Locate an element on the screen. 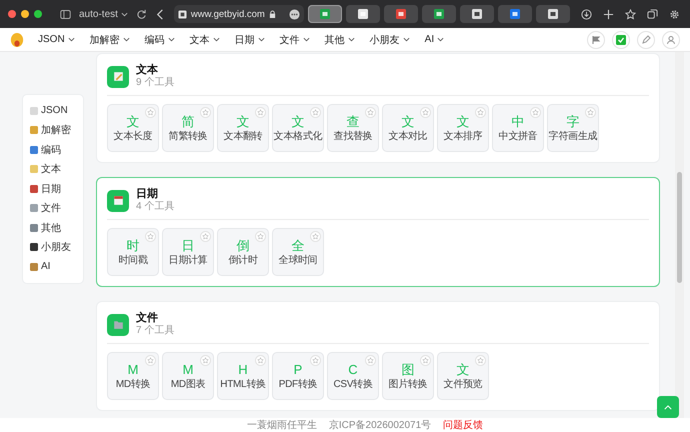 Image resolution: width=690 pixels, height=432 pixels. address-bar: www.getbyid.com is located at coordinates (239, 14).